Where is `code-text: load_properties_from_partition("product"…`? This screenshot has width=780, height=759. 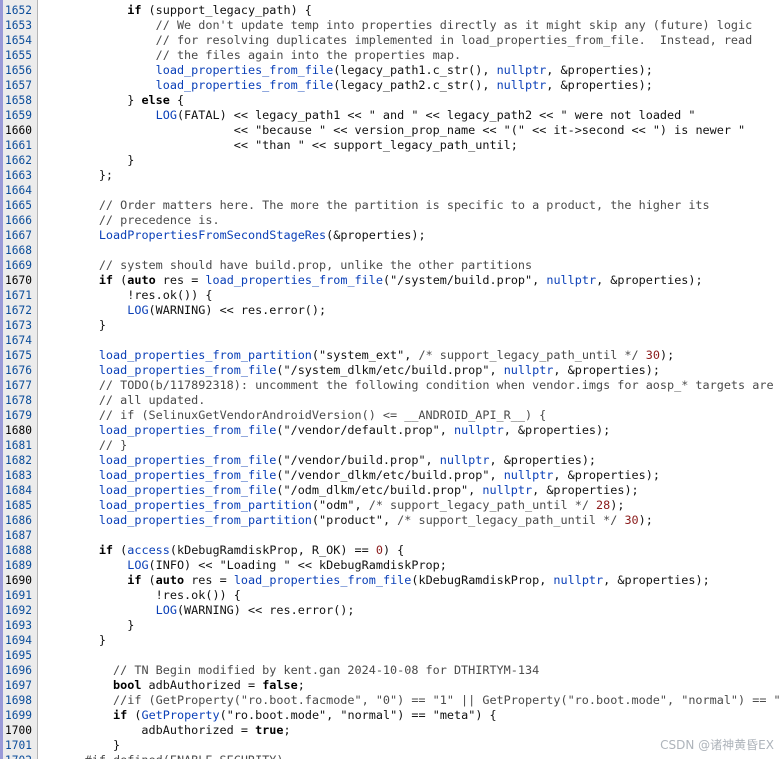 code-text: load_properties_from_partition("product"… is located at coordinates (347, 520).